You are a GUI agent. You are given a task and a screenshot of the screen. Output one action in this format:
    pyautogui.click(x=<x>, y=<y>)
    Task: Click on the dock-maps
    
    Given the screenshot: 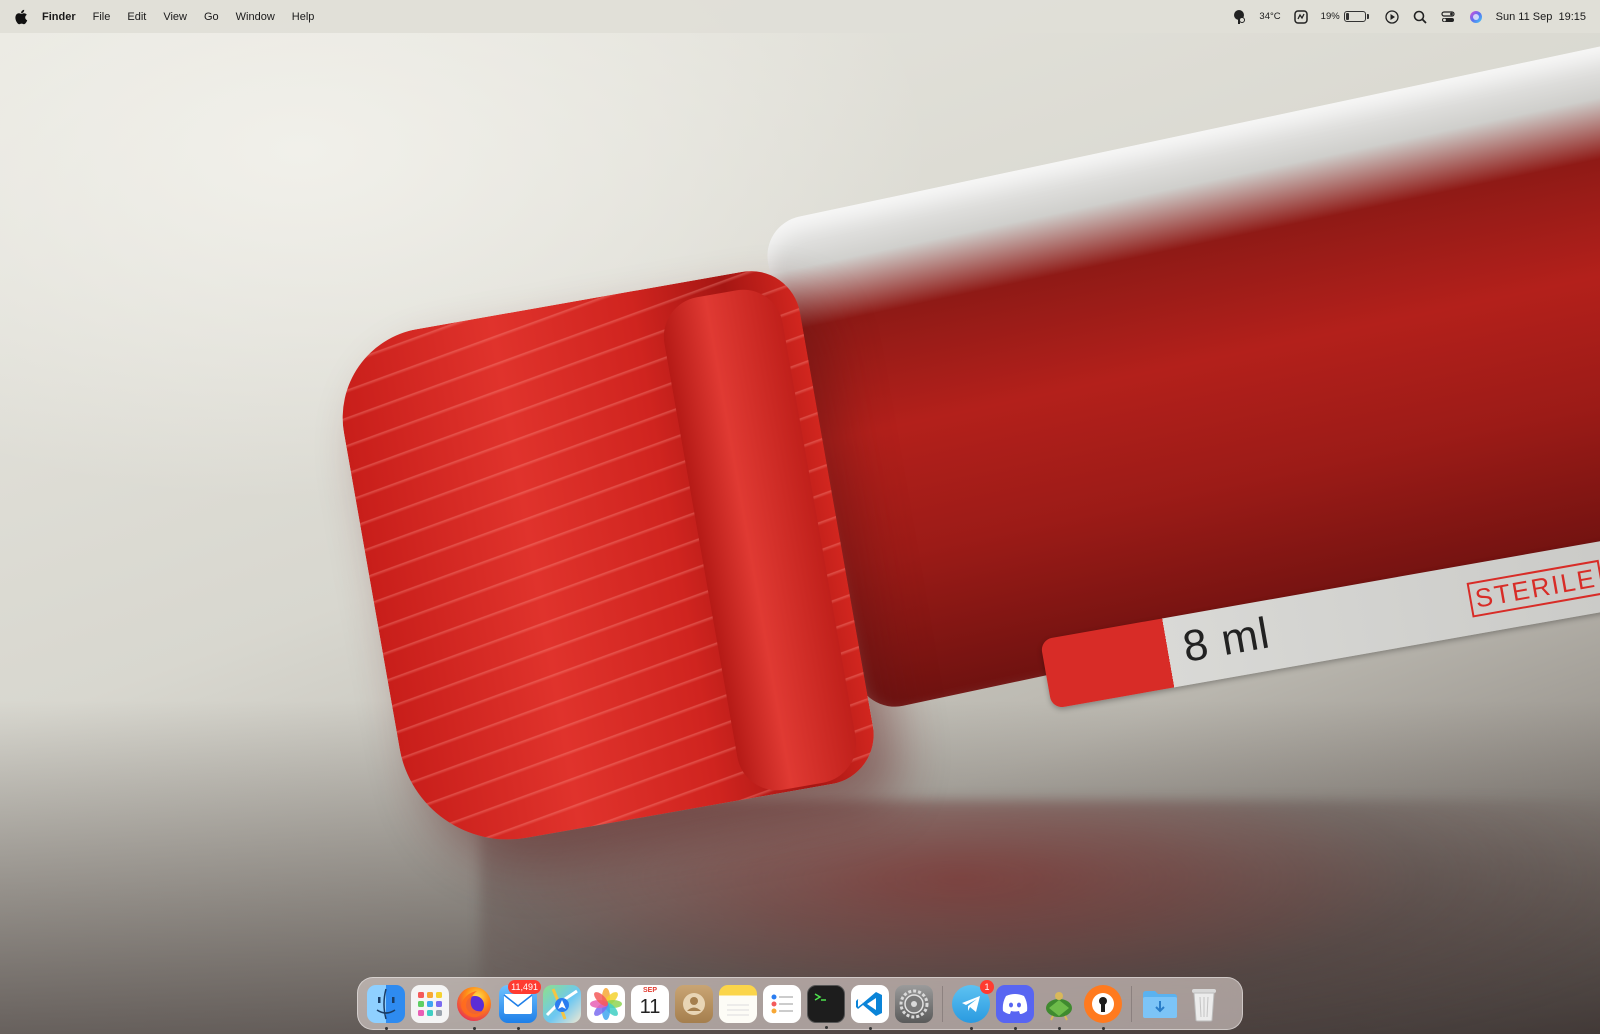 What is the action you would take?
    pyautogui.click(x=562, y=1003)
    